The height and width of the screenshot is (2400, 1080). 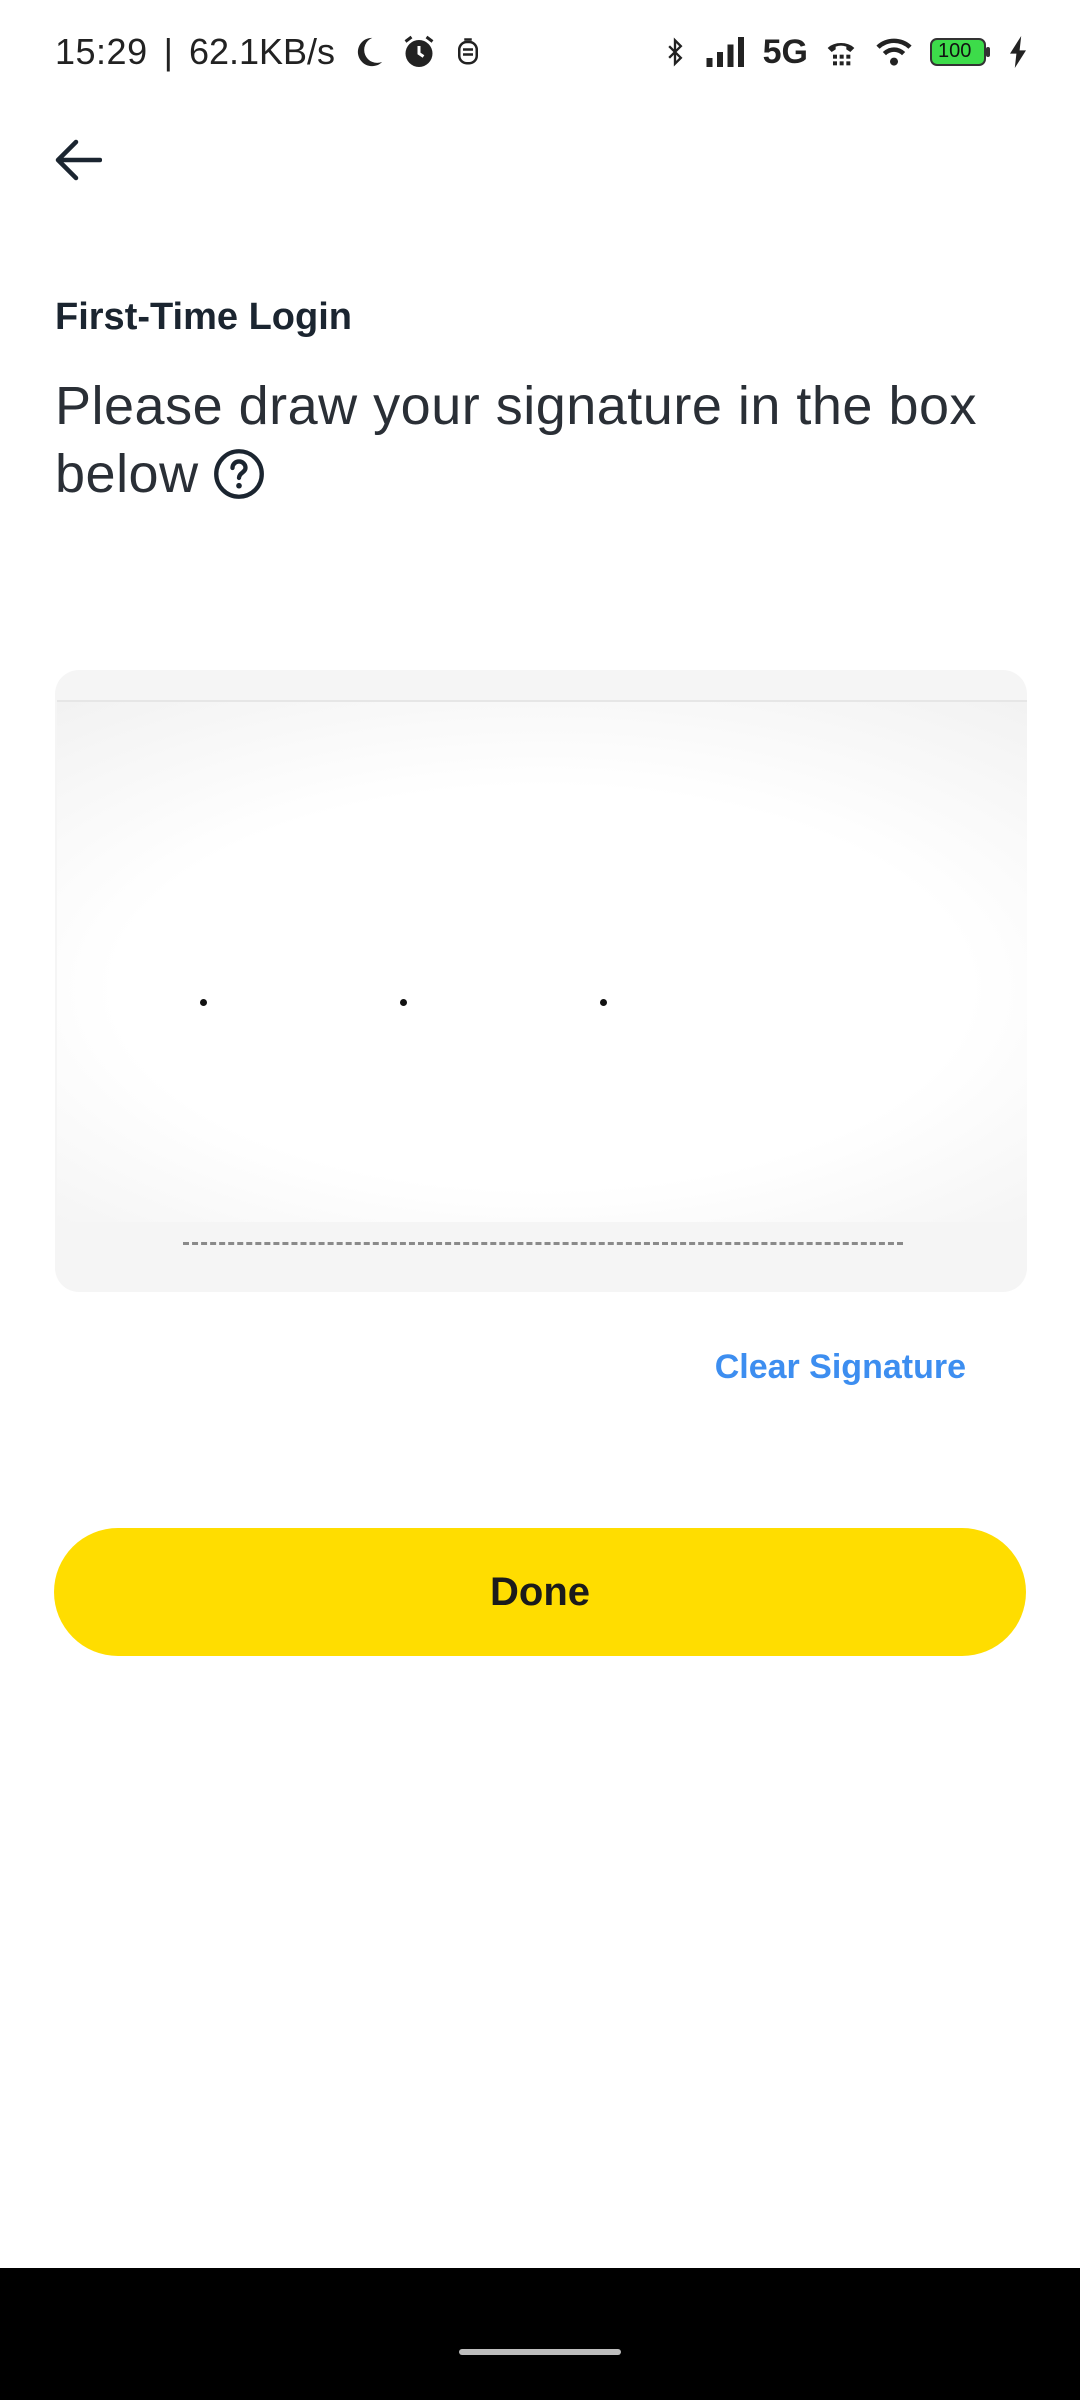 I want to click on charging-icon, so click(x=1018, y=52).